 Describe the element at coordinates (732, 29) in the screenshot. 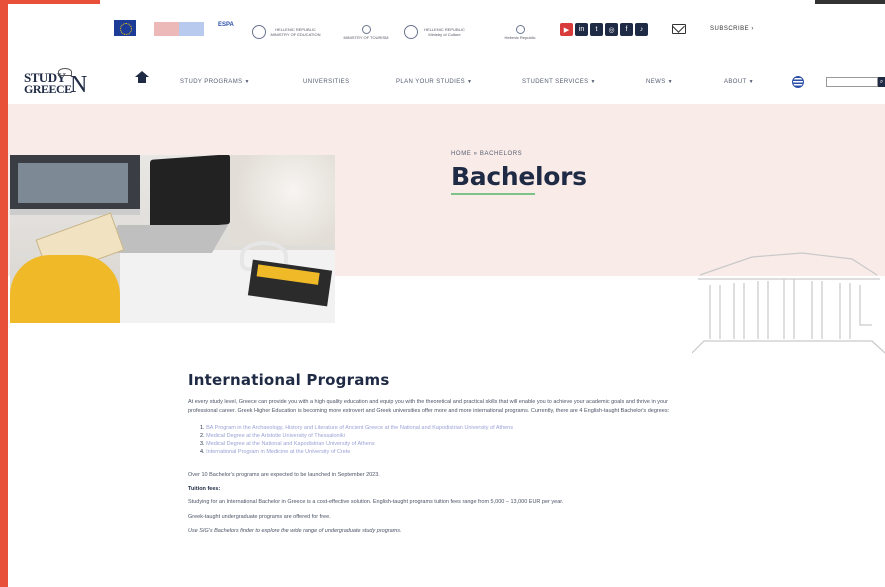

I see `subscribe-link: SUBSCRIBE ›` at that location.